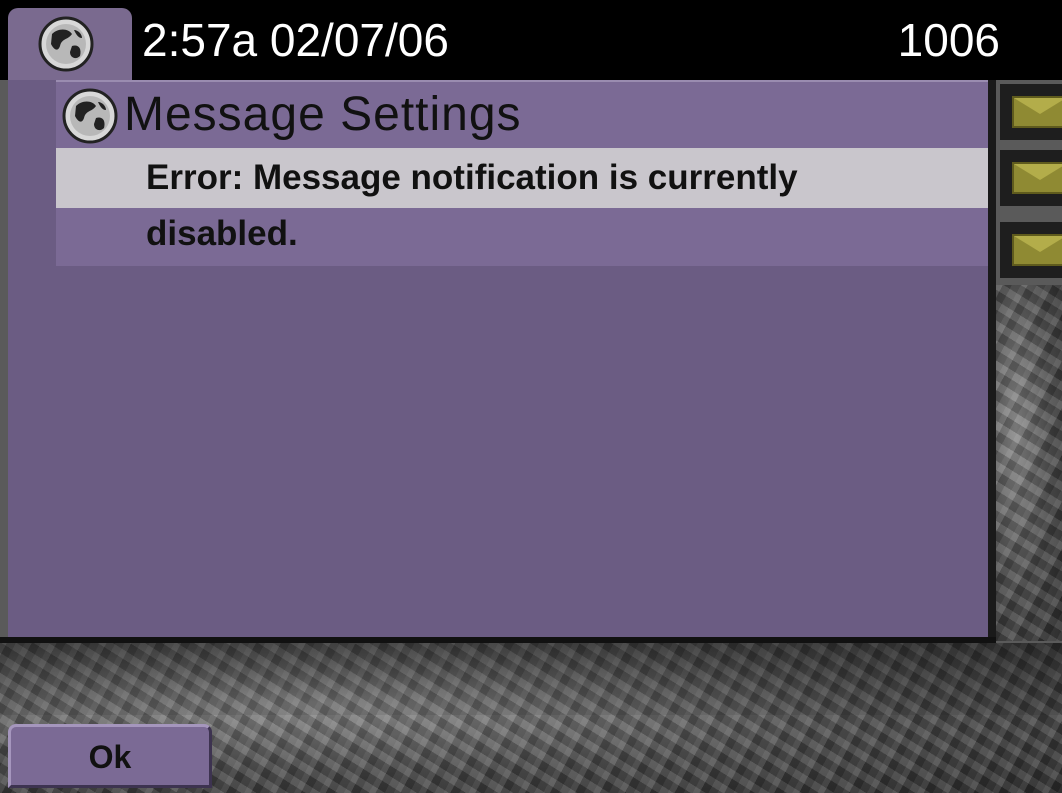  I want to click on extension-number: 1006, so click(948, 40).